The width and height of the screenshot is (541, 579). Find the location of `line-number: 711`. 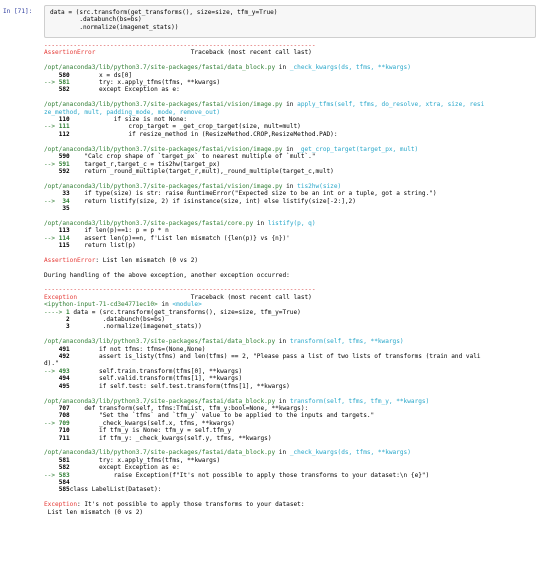

line-number: 711 is located at coordinates (64, 438).